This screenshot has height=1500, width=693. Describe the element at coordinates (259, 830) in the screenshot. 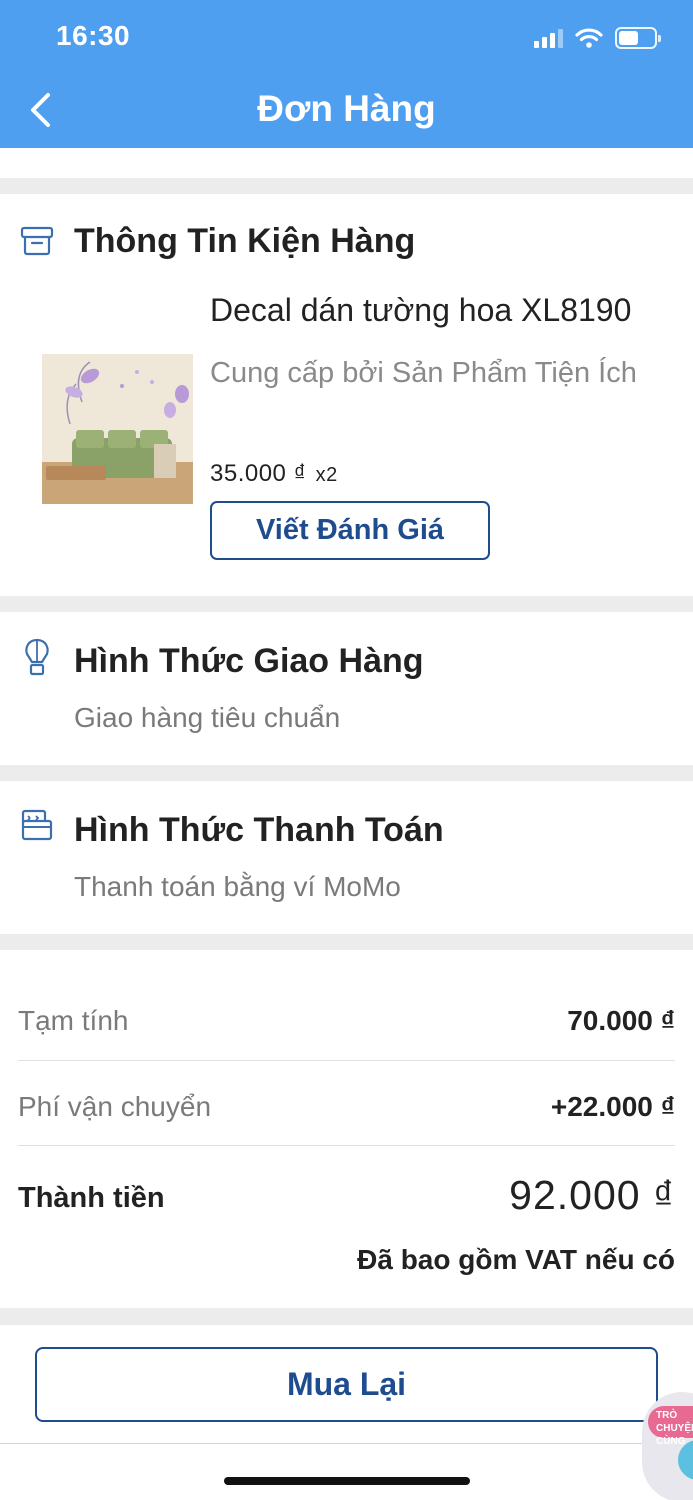

I see `payment-method-title: Hình Thức Thanh Toán` at that location.